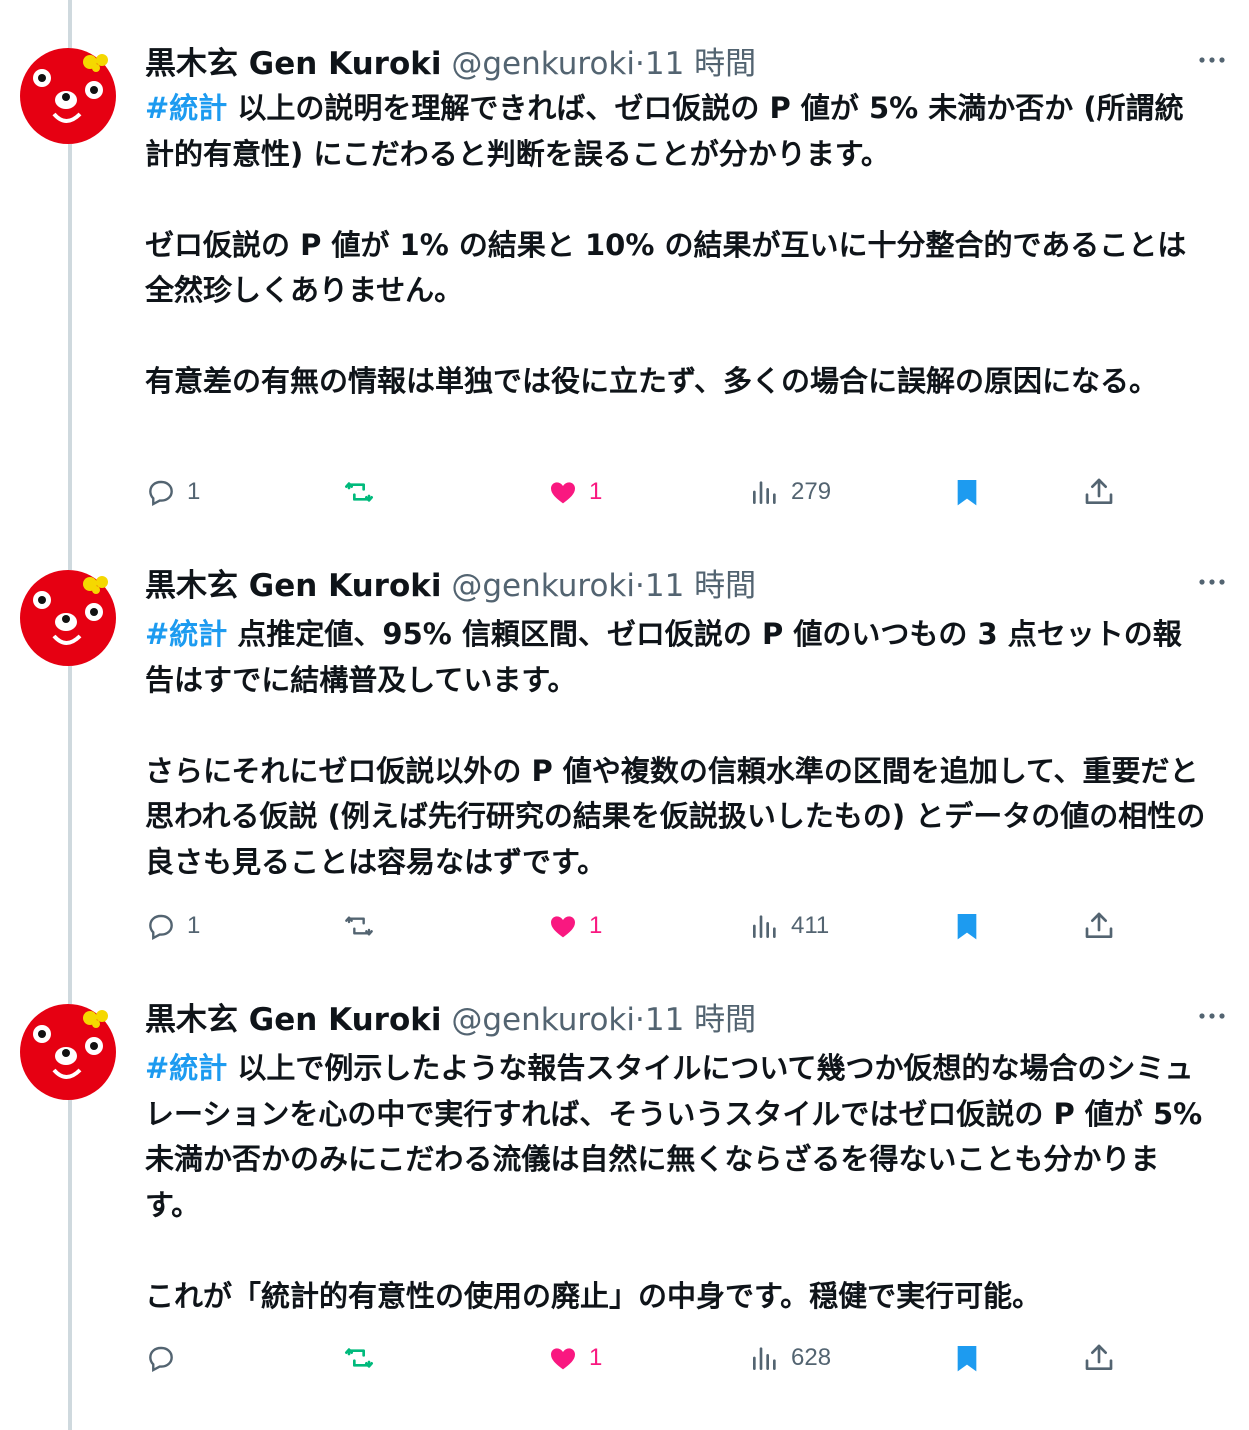  What do you see at coordinates (789, 926) in the screenshot?
I see `views-button: 411` at bounding box center [789, 926].